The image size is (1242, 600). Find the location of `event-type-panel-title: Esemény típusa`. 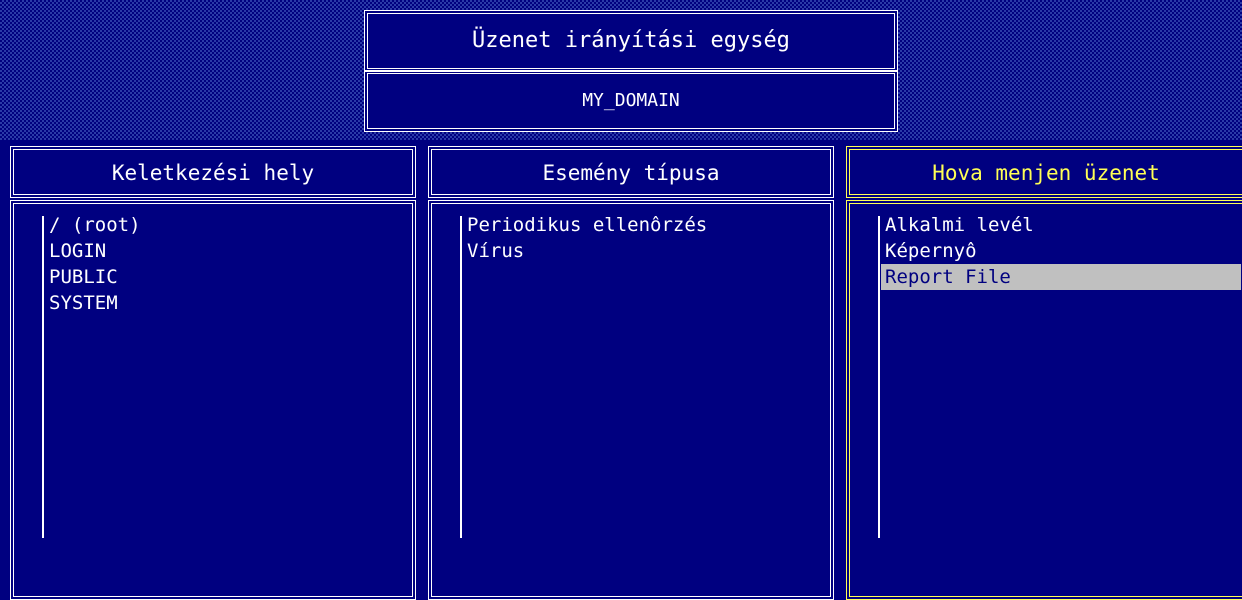

event-type-panel-title: Esemény típusa is located at coordinates (631, 172).